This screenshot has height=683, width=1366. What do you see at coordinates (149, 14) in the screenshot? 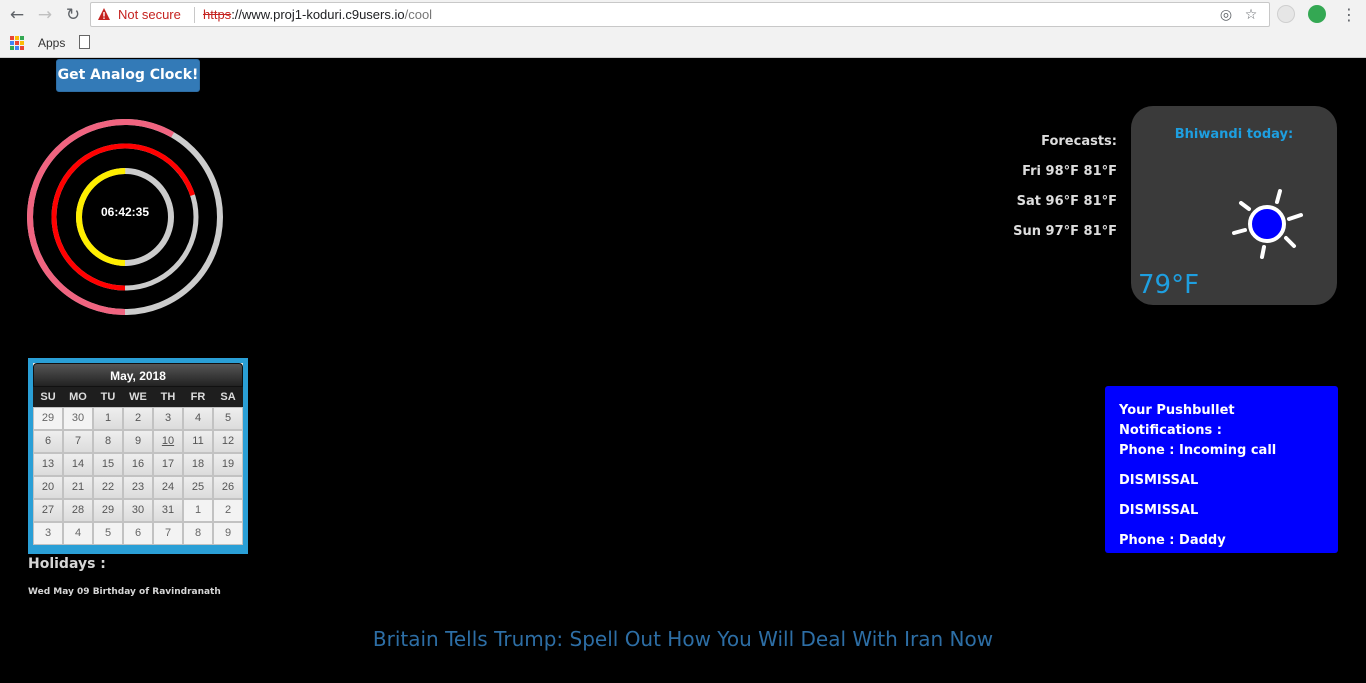
I see `security-label: Not secure` at bounding box center [149, 14].